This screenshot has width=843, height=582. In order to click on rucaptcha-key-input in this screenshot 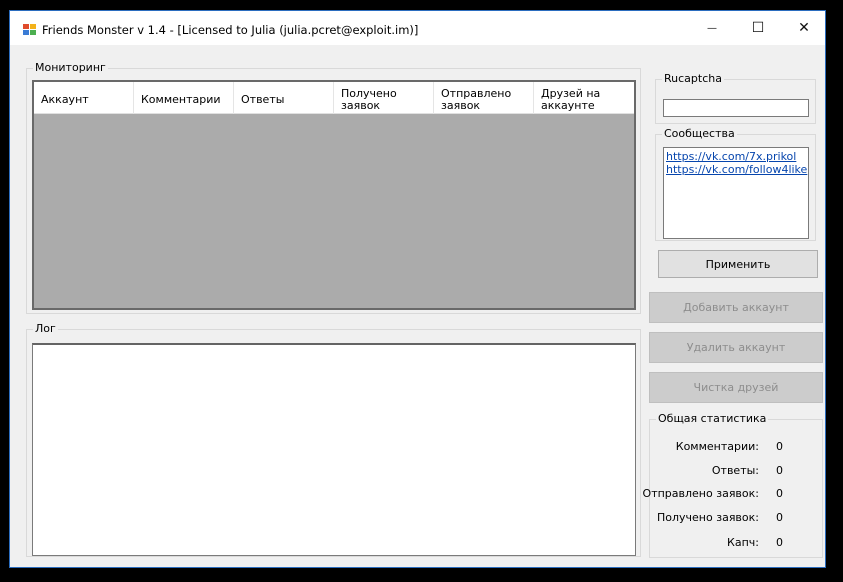, I will do `click(736, 108)`.